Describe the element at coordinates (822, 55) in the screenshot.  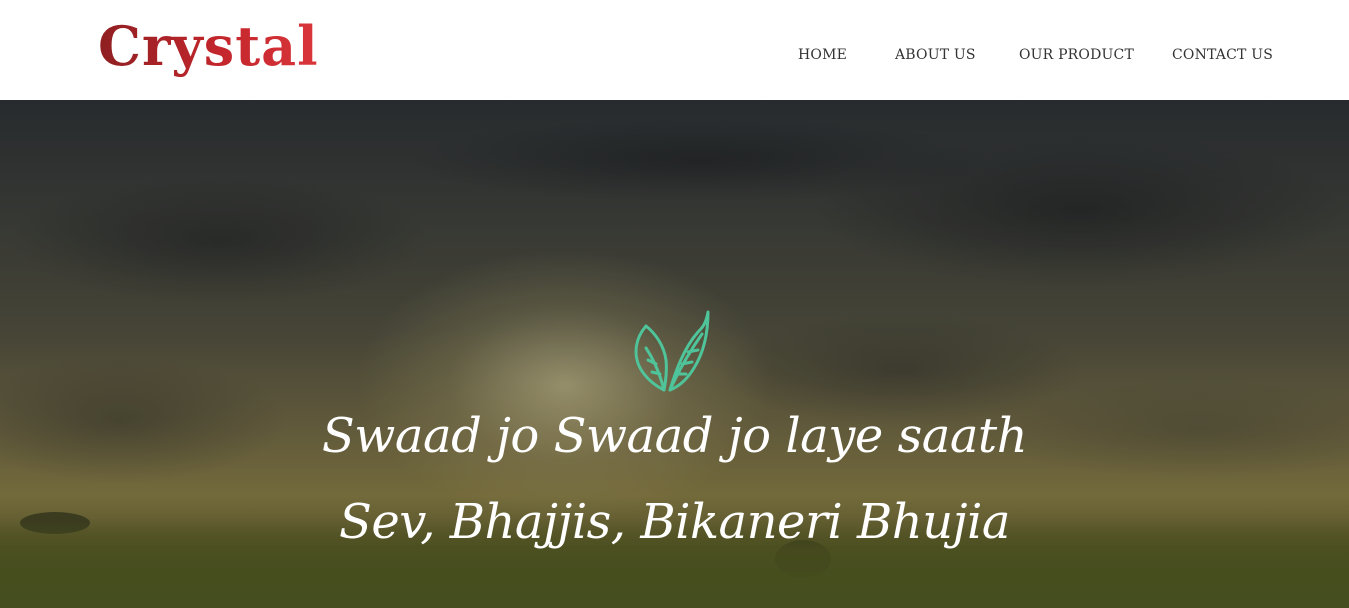
I see `nav-home-link: HOME` at that location.